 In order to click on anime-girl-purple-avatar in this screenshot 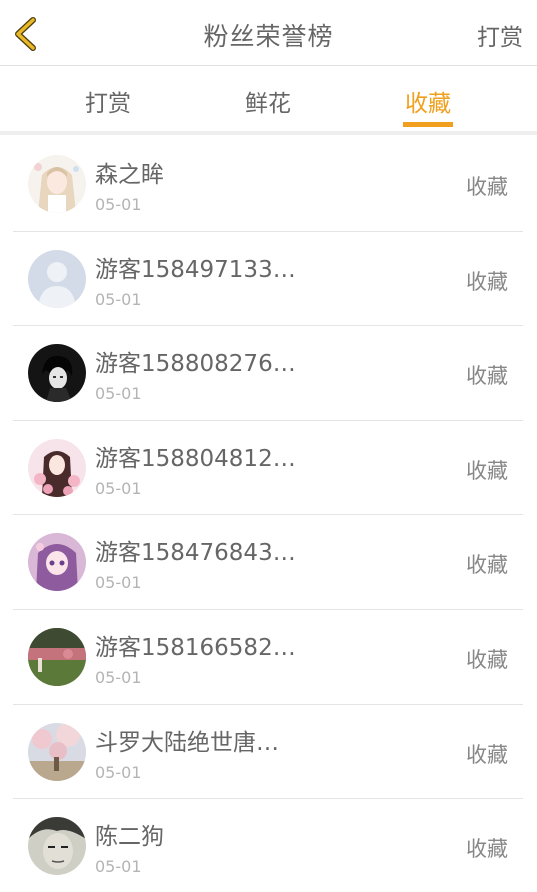, I will do `click(57, 562)`.